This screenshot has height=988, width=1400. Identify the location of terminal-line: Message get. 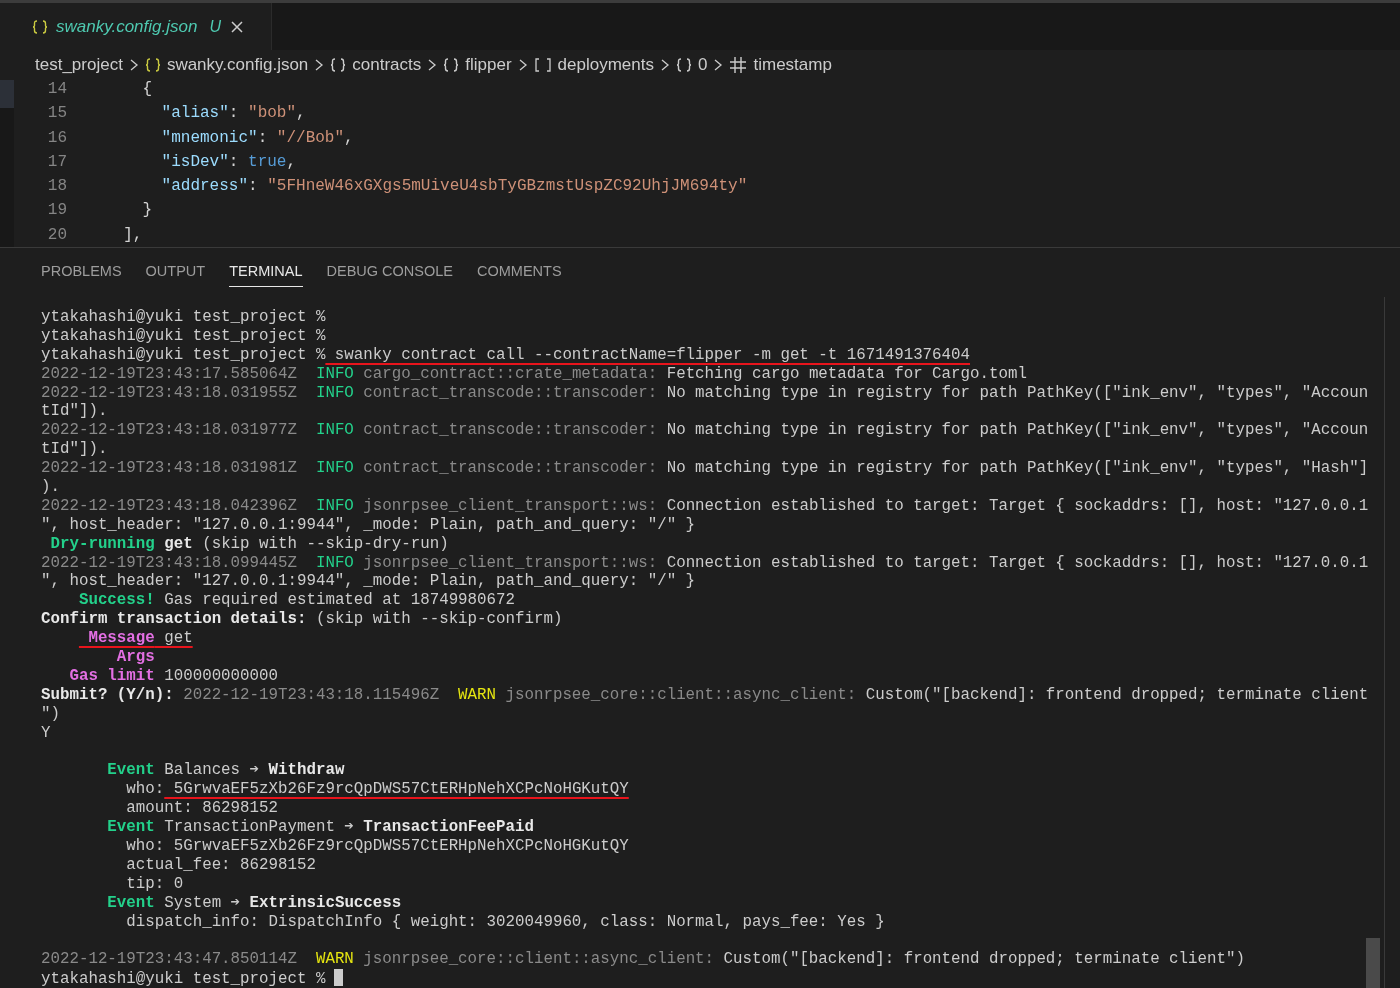
(140, 638).